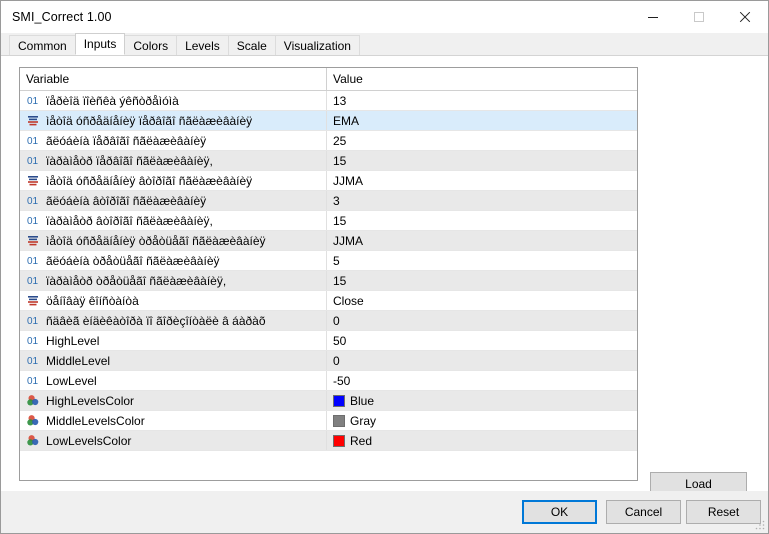 The height and width of the screenshot is (534, 769). What do you see at coordinates (361, 440) in the screenshot?
I see `value-label: Red` at bounding box center [361, 440].